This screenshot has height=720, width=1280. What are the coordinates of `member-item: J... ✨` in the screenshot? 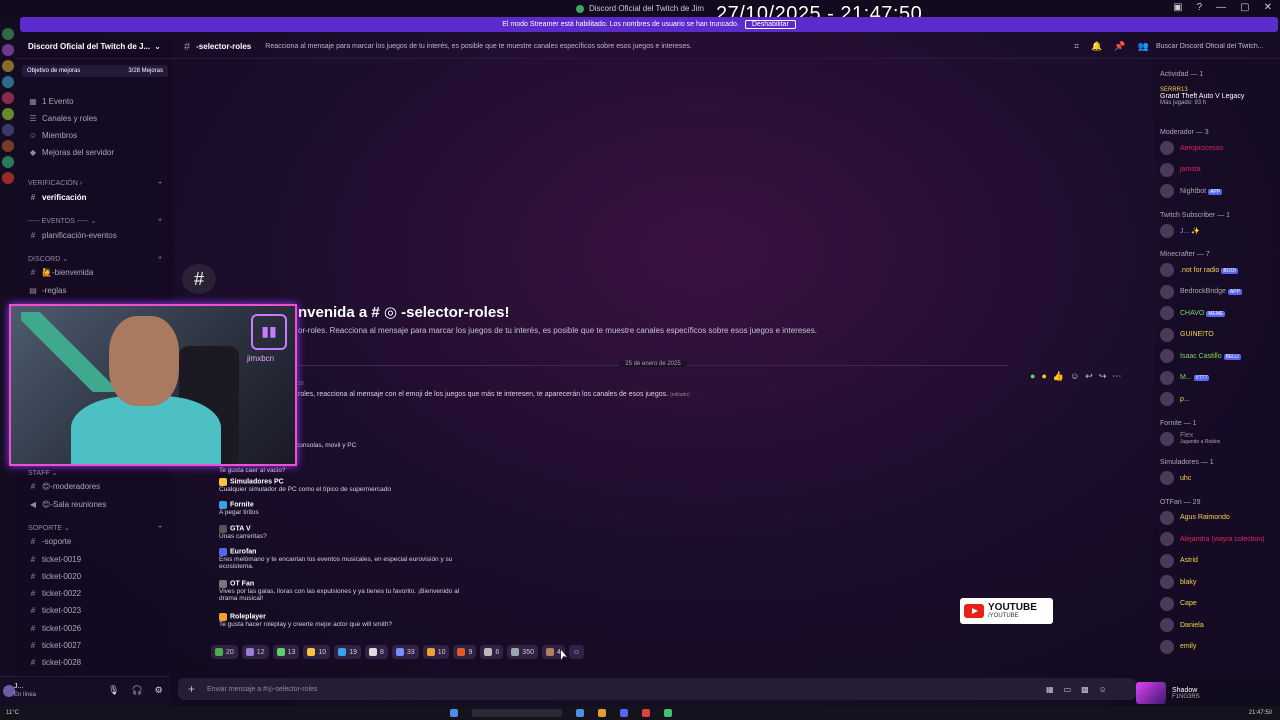 It's located at (1180, 230).